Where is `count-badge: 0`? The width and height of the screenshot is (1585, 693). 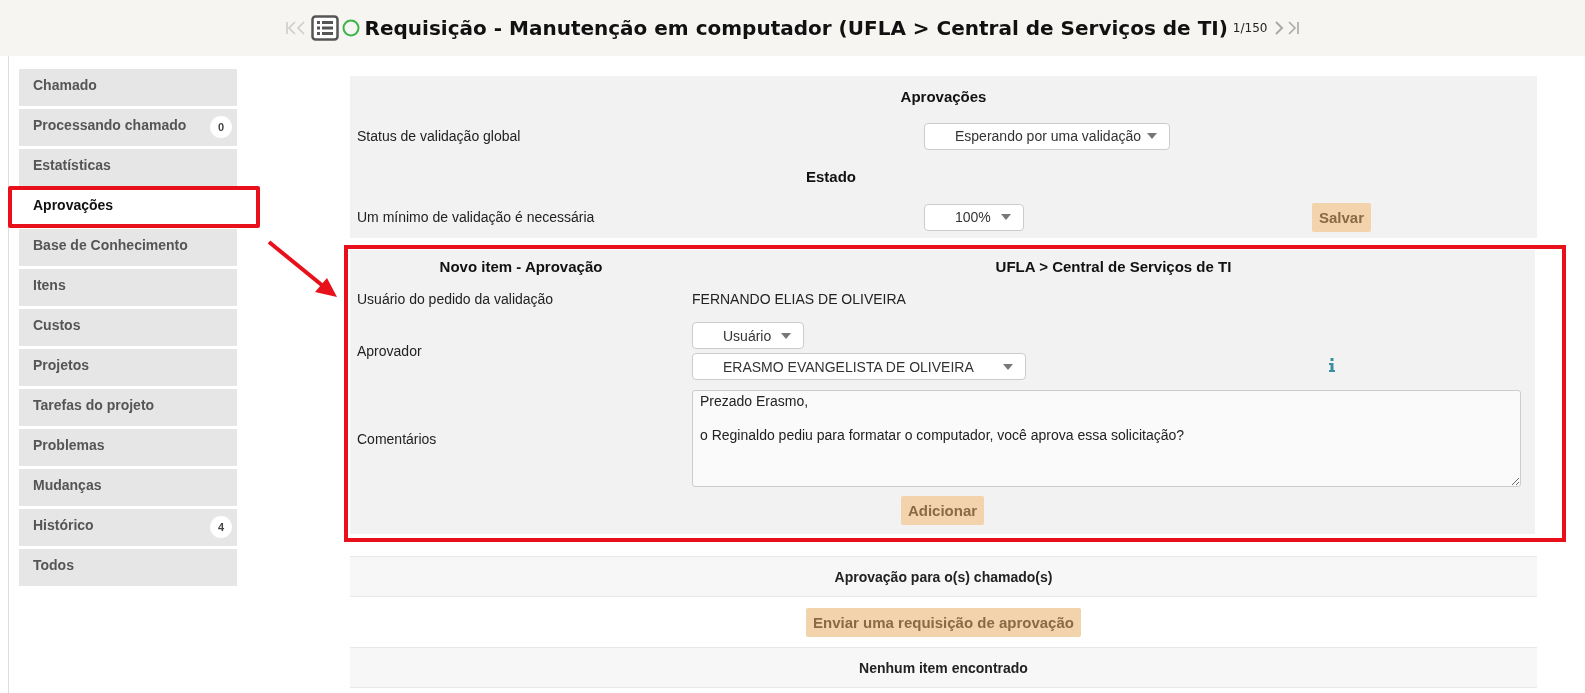 count-badge: 0 is located at coordinates (221, 127).